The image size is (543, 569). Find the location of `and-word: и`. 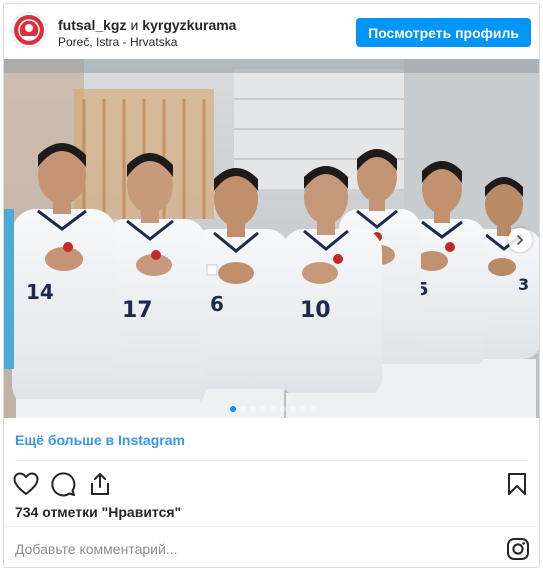

and-word: и is located at coordinates (134, 25).